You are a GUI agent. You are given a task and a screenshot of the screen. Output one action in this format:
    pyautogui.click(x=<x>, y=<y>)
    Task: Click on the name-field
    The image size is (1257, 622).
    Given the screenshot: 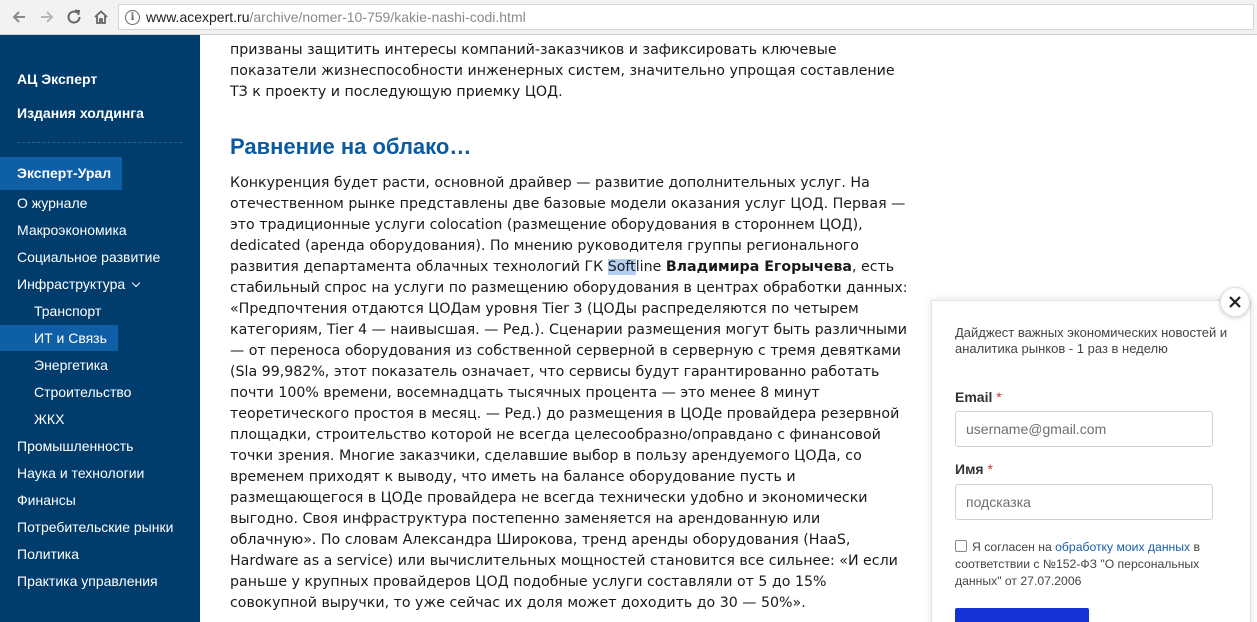 What is the action you would take?
    pyautogui.click(x=1084, y=502)
    